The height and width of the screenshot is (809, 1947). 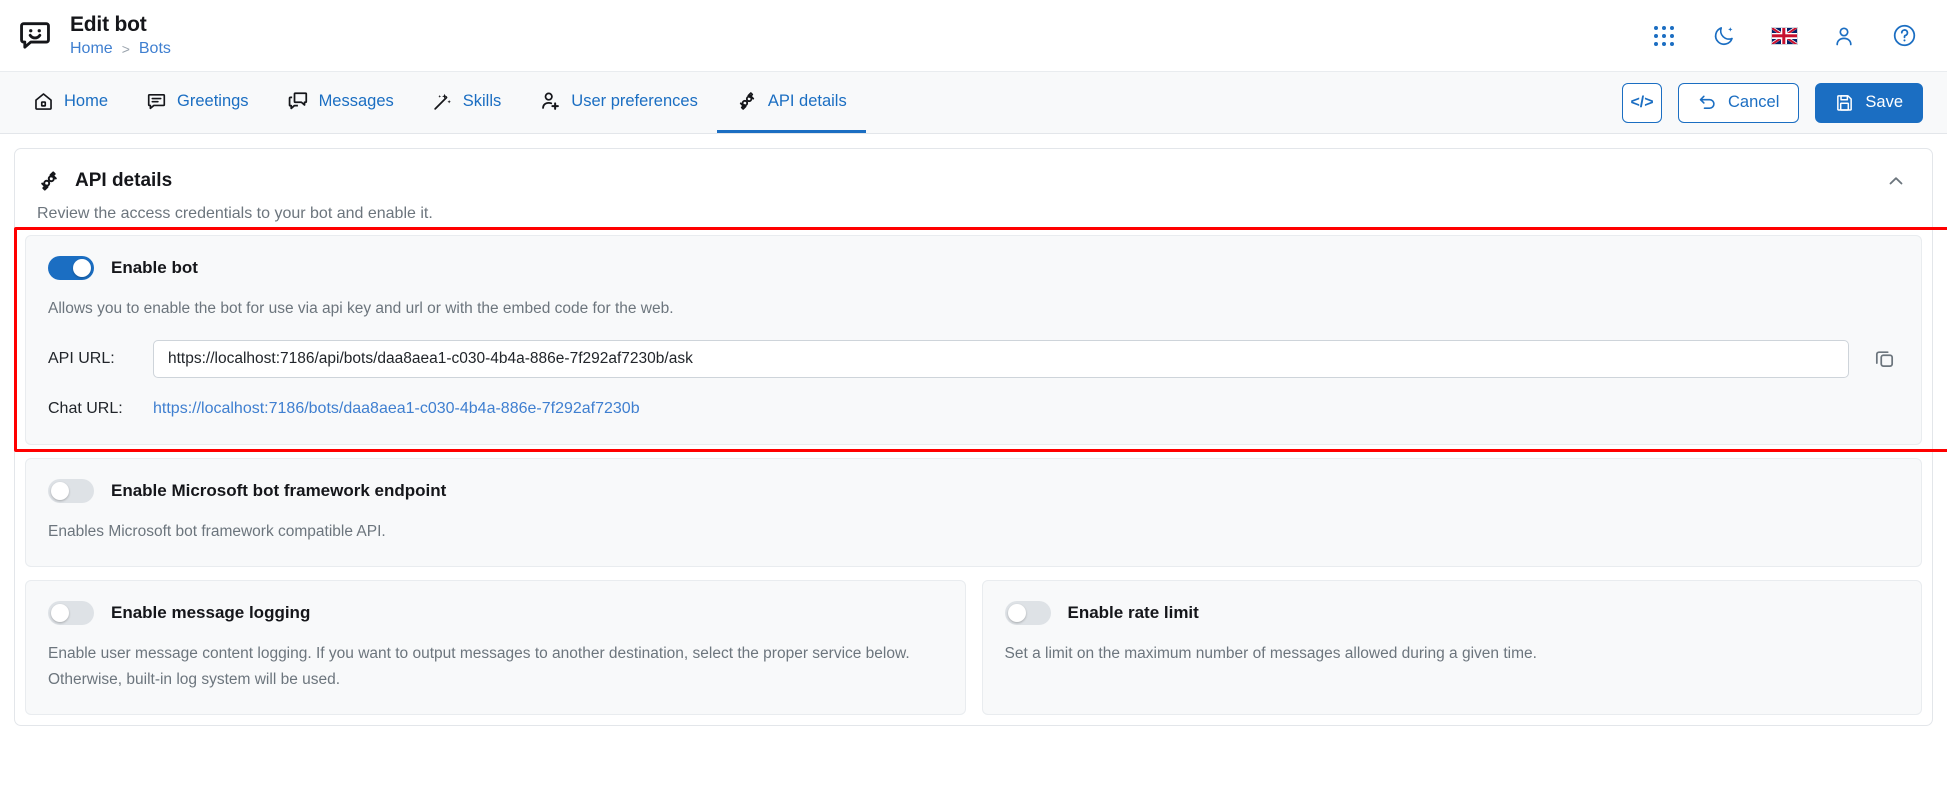 I want to click on ms-framework-label: Enable Microsoft bot framework endpoint, so click(x=279, y=490).